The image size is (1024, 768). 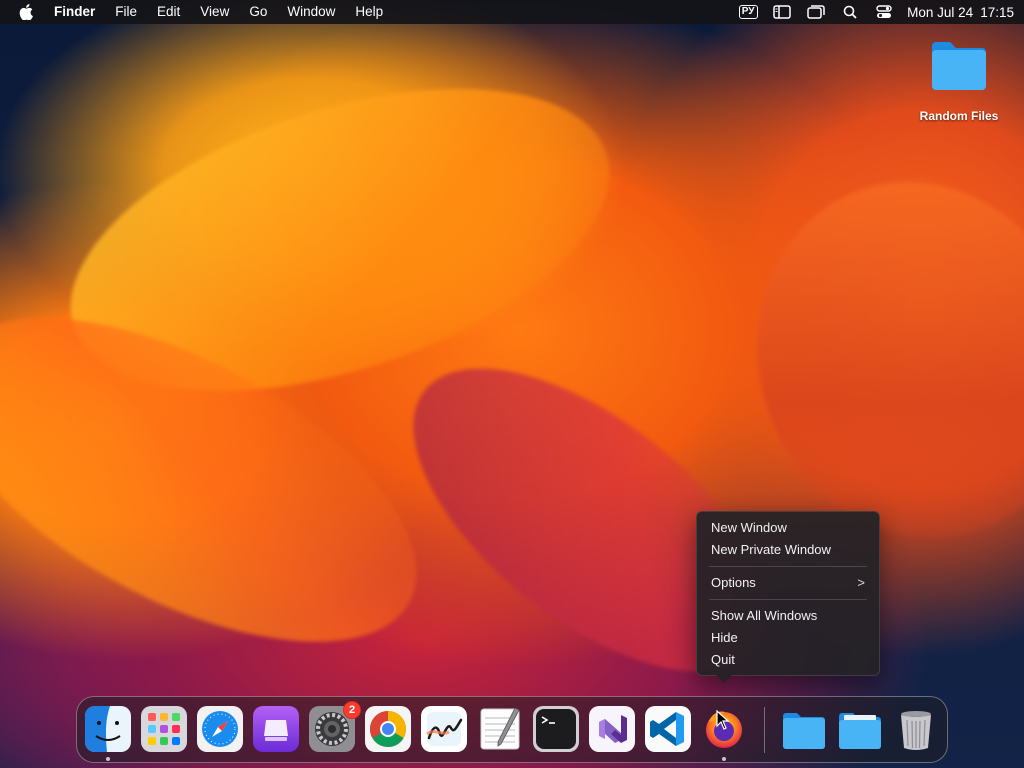 What do you see at coordinates (258, 12) in the screenshot?
I see `menu-go: Go` at bounding box center [258, 12].